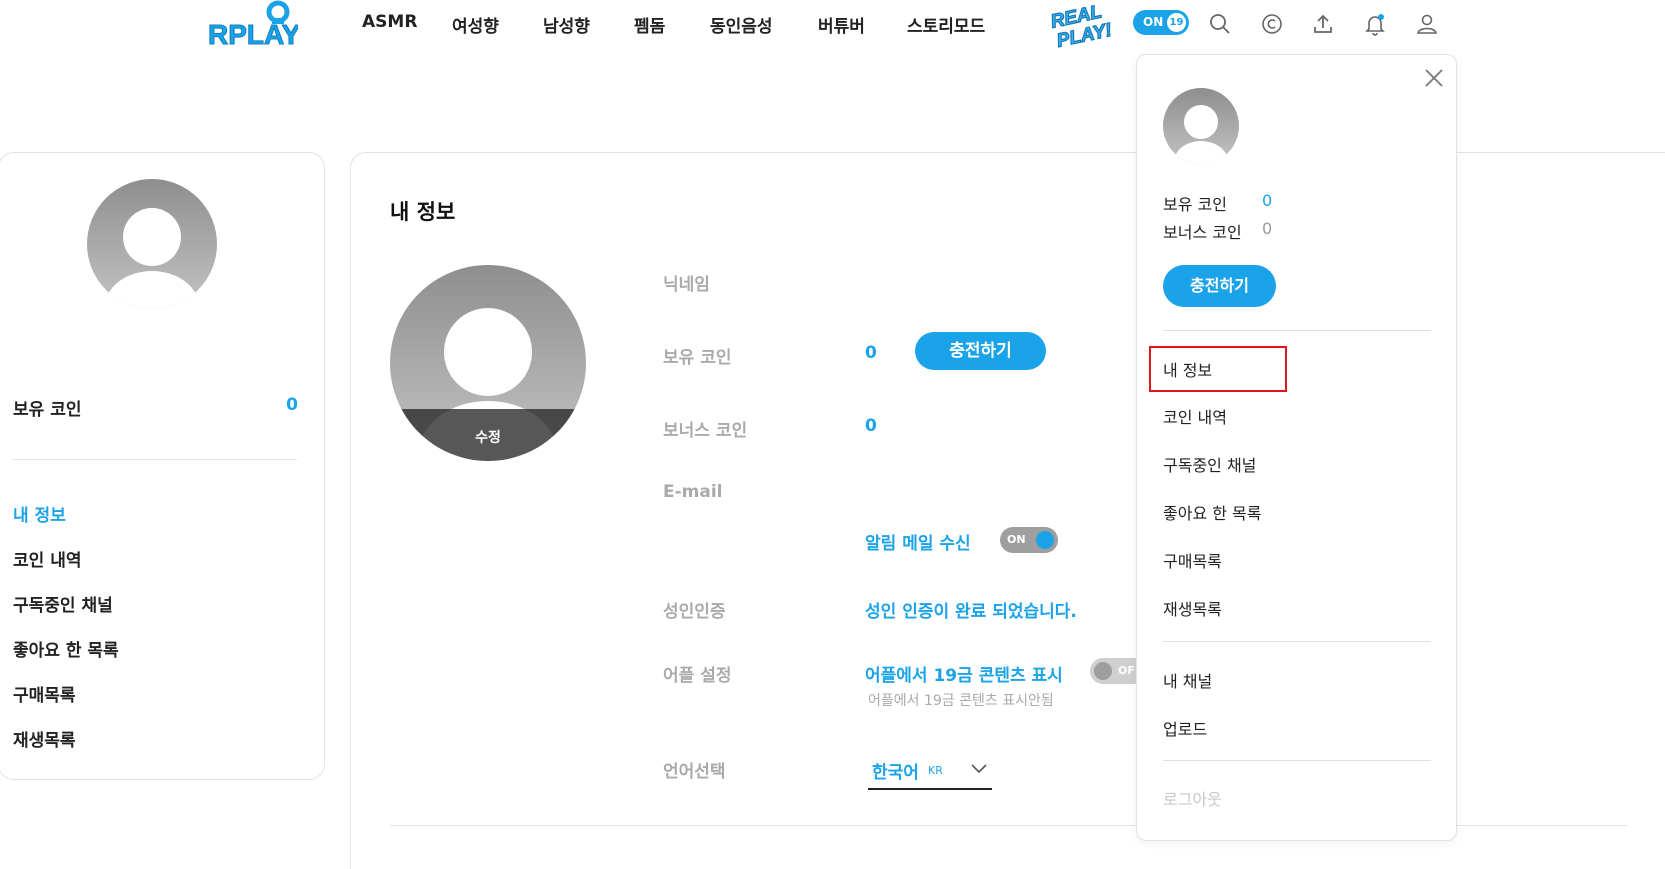  I want to click on mail-receive-toggle: ON, so click(1029, 540).